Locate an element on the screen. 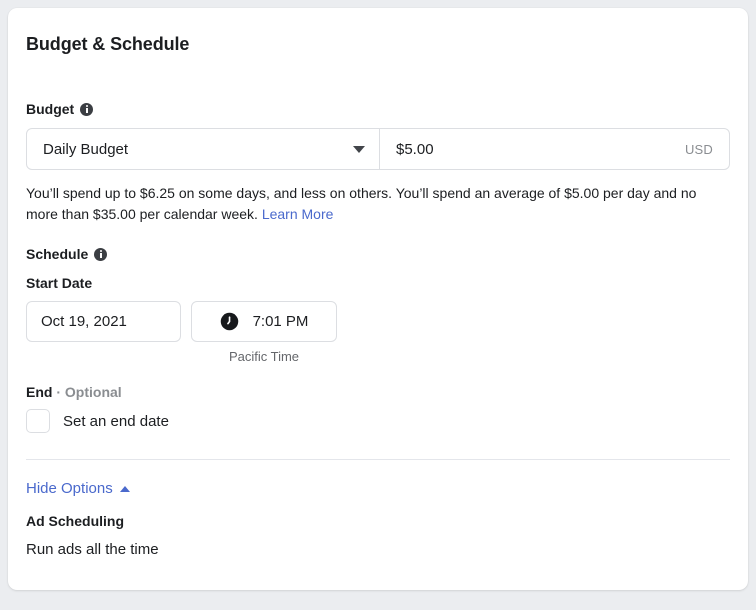 This screenshot has height=610, width=756. ad-scheduling-title: Ad Scheduling is located at coordinates (75, 521).